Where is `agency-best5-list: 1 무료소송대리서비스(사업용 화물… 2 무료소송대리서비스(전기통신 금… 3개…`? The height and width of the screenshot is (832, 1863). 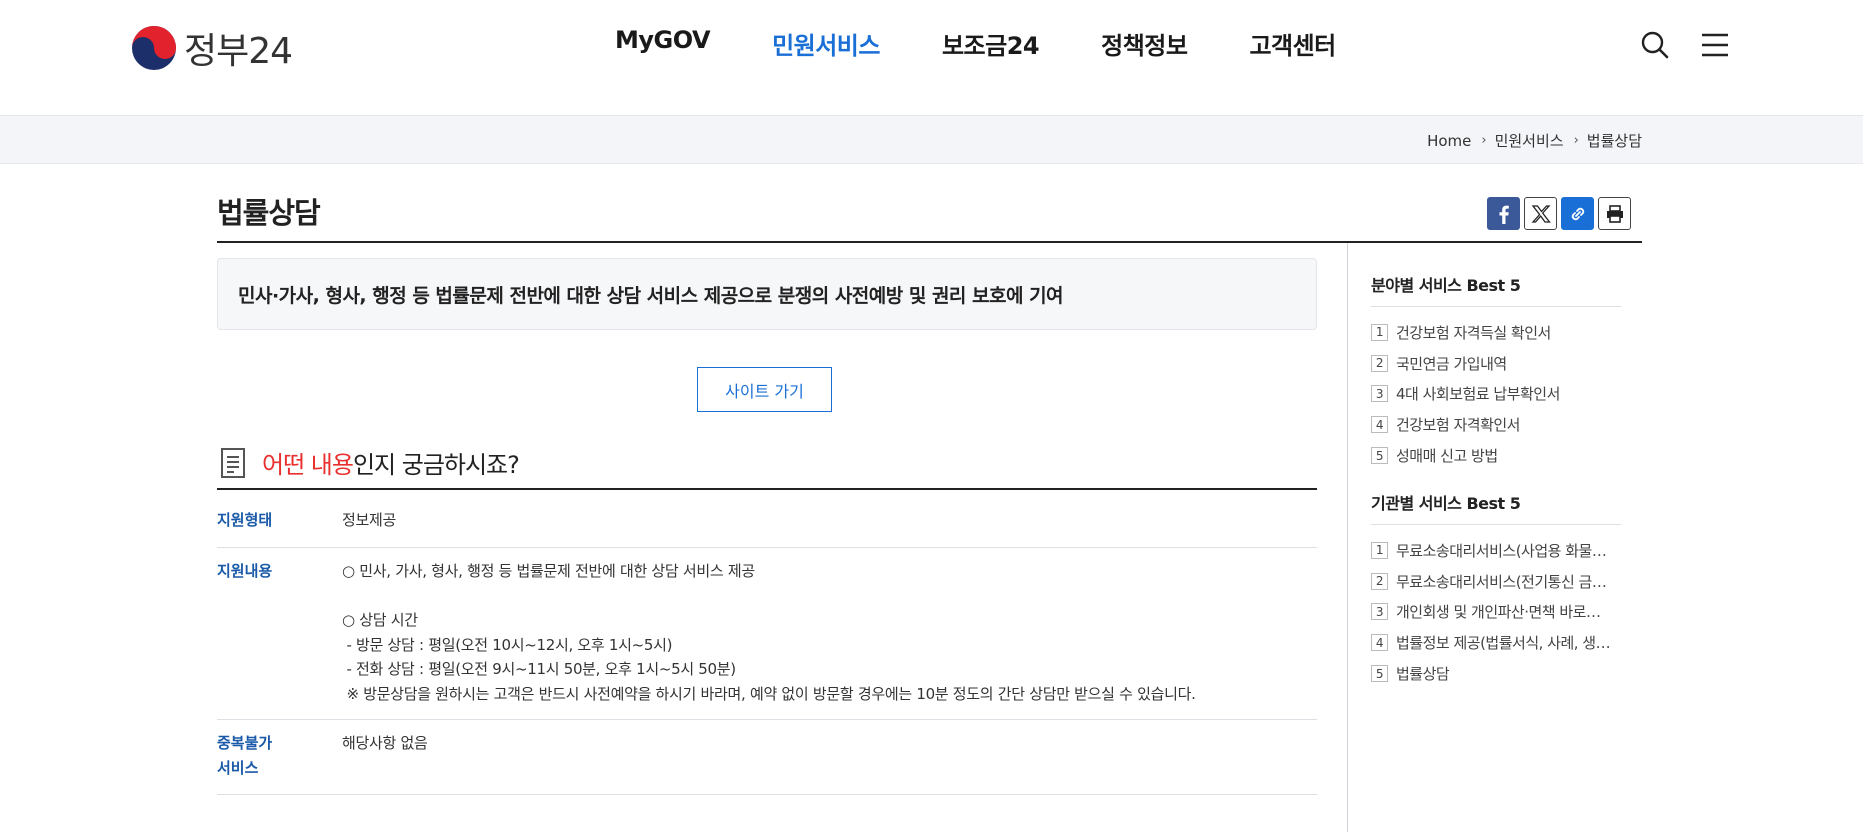
agency-best5-list: 1 무료소송대리서비스(사업용 화물… 2 무료소송대리서비스(전기통신 금… 3개… is located at coordinates (1496, 612).